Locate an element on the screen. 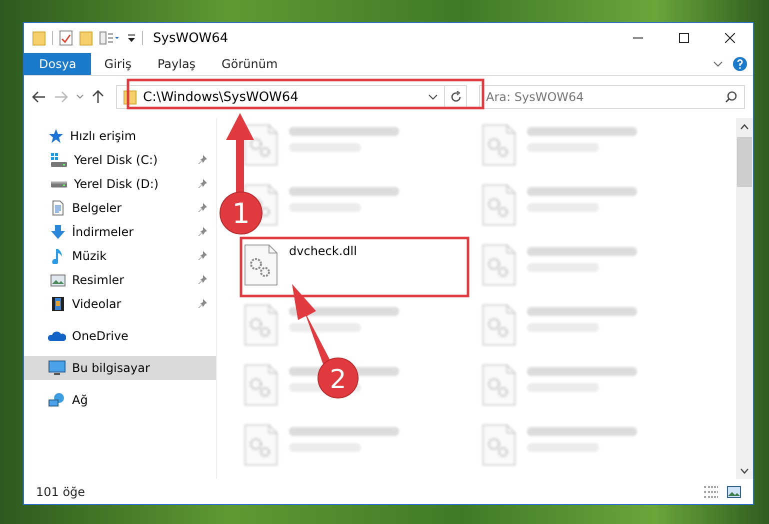  refresh-icon is located at coordinates (456, 97).